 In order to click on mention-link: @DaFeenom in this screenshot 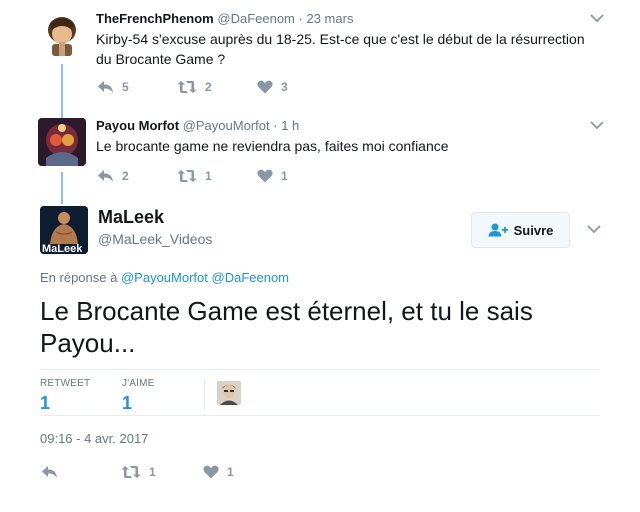, I will do `click(251, 277)`.